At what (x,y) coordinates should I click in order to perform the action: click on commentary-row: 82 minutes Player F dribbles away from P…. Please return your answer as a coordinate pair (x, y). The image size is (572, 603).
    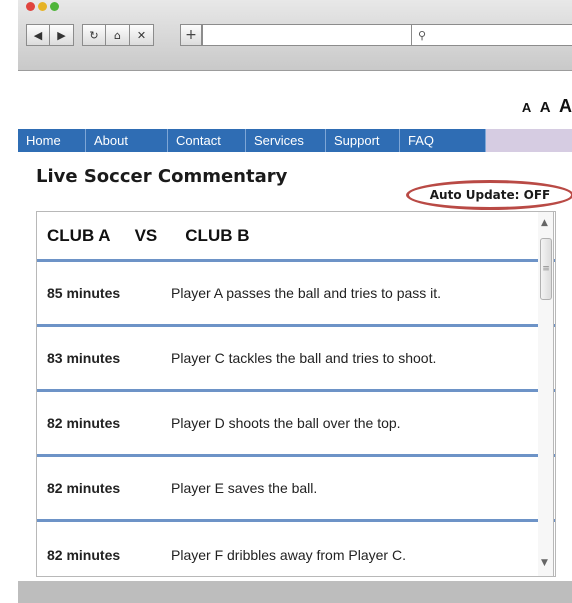
    Looking at the image, I should click on (296, 549).